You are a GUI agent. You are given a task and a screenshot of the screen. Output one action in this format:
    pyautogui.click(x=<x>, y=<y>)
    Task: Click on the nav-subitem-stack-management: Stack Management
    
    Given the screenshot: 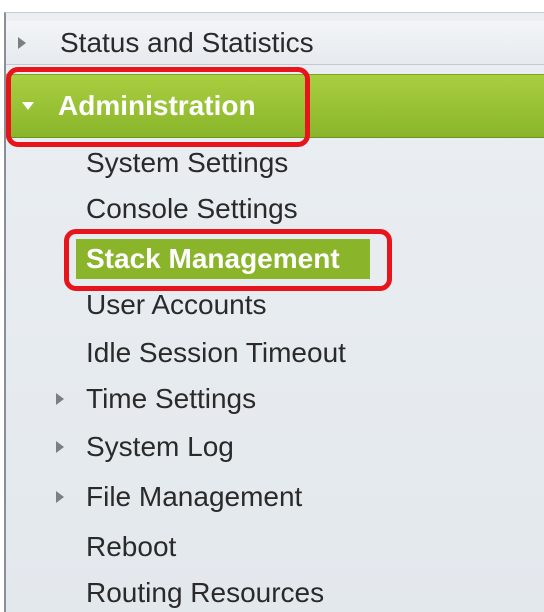 What is the action you would take?
    pyautogui.click(x=275, y=259)
    